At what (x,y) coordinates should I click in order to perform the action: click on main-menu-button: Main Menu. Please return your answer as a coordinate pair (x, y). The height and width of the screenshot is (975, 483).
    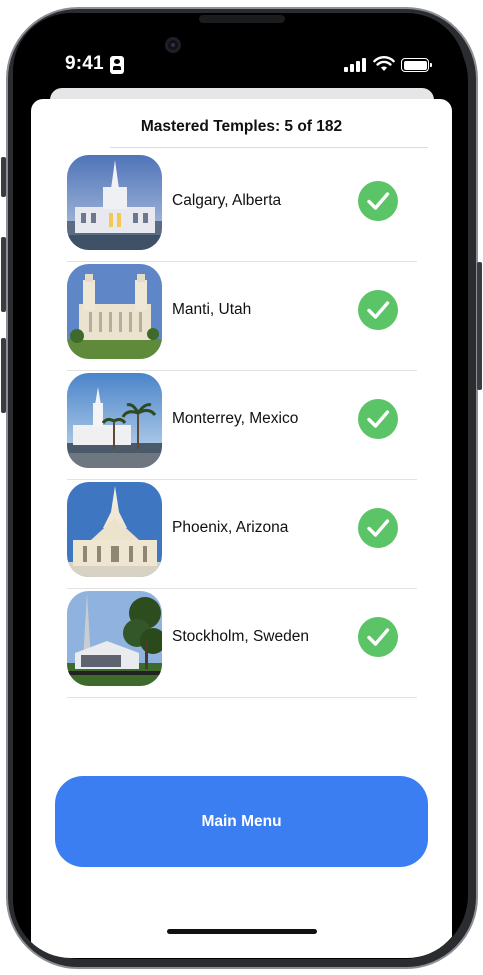
    Looking at the image, I should click on (241, 821).